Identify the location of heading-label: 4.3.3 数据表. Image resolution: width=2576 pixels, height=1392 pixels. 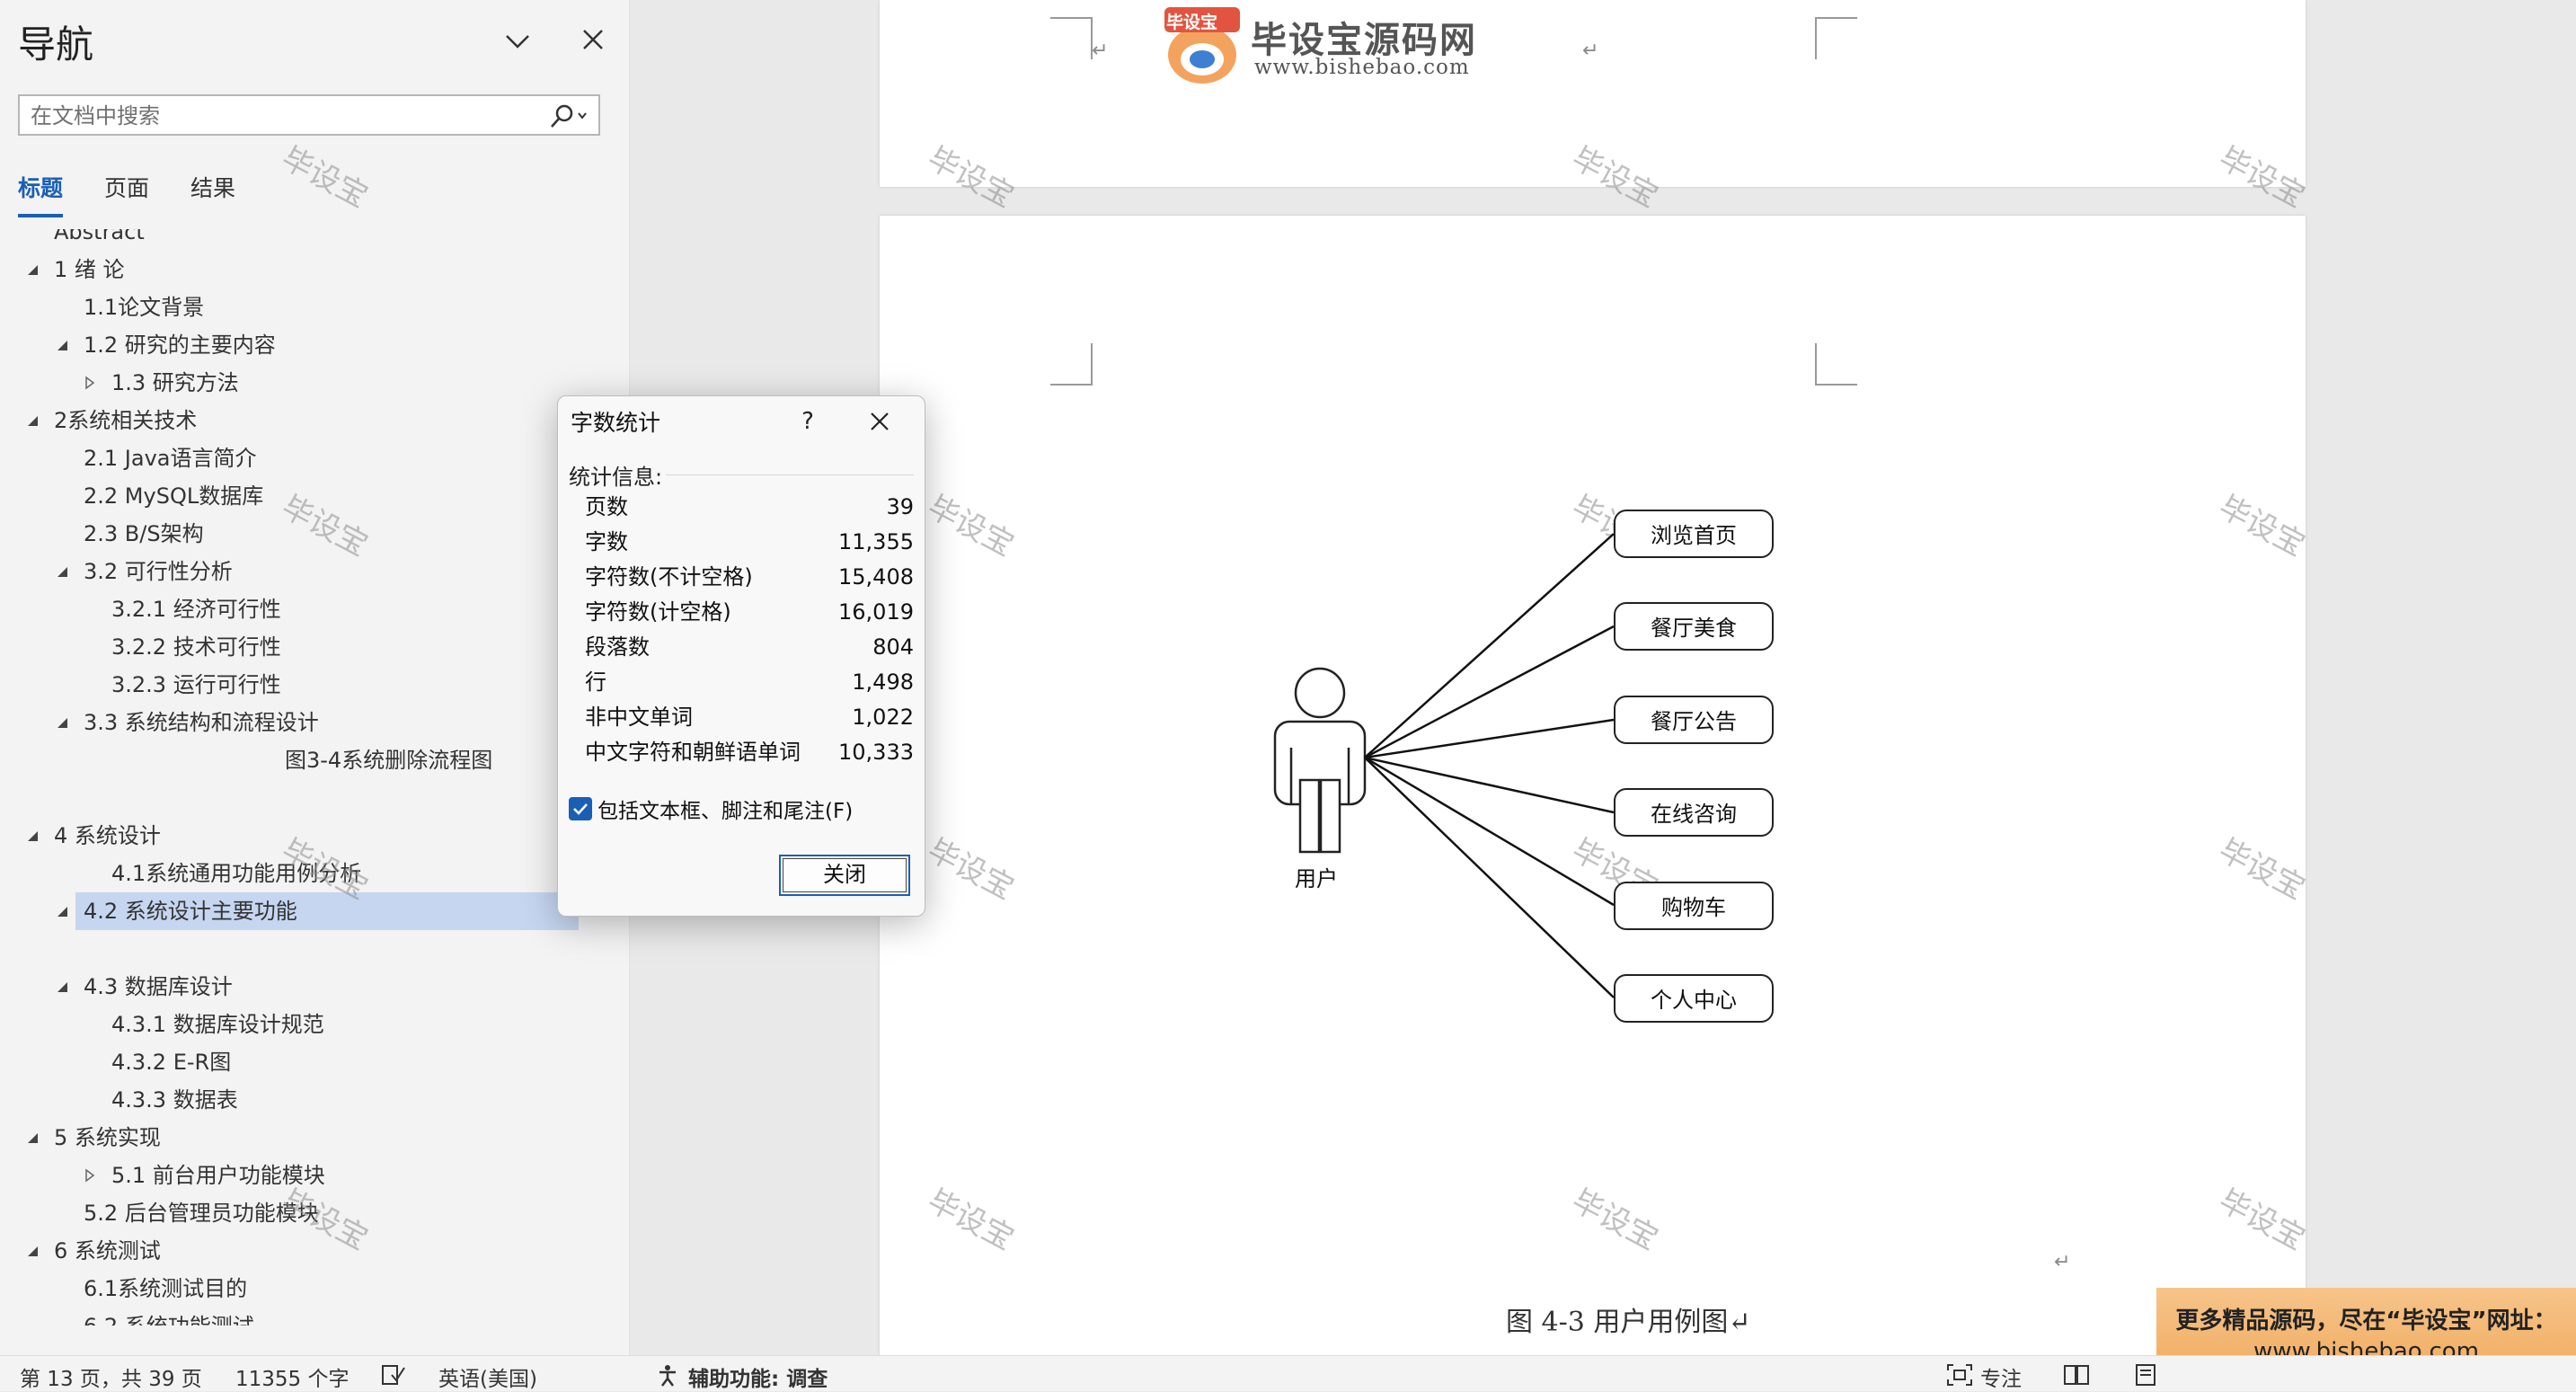
(174, 1100).